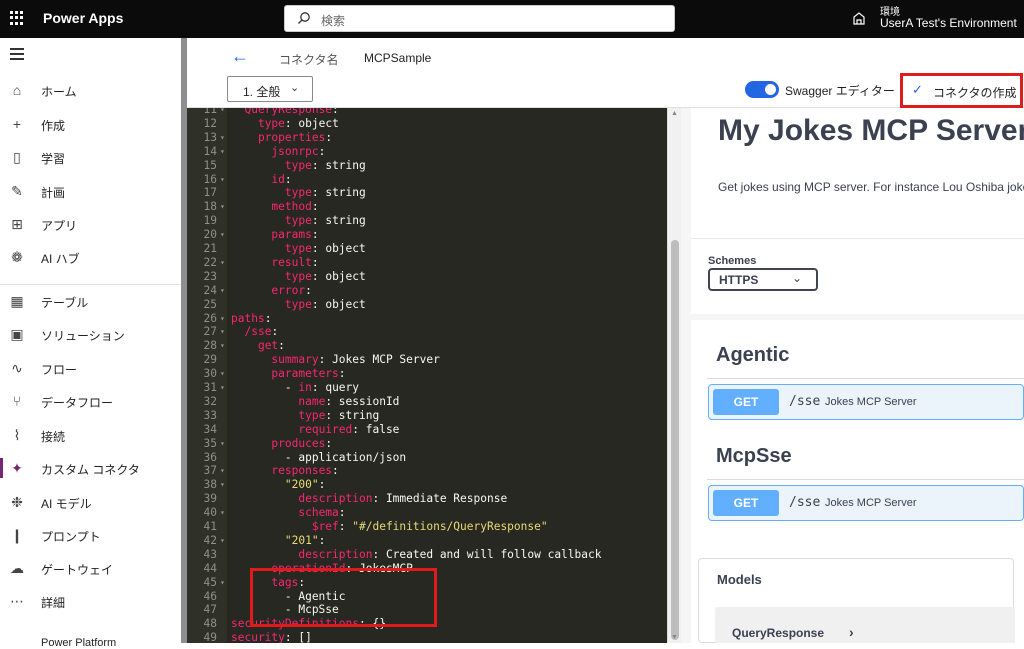 The height and width of the screenshot is (649, 1024). I want to click on code-line: 26 ▾ paths:, so click(427, 319).